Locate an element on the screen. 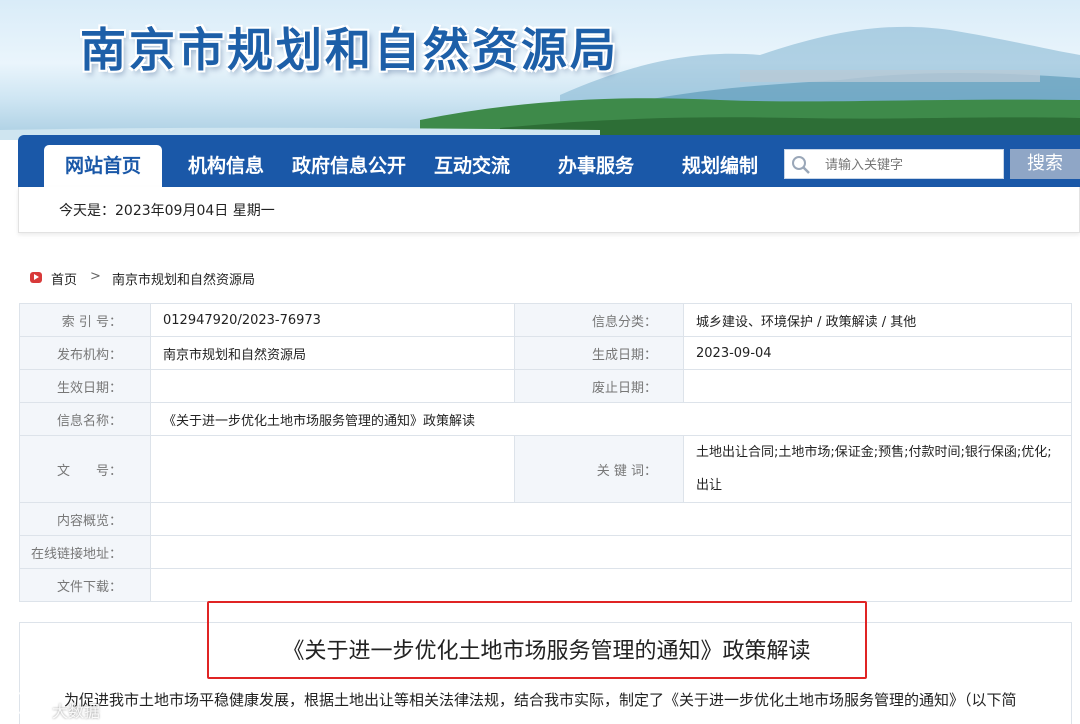 The image size is (1080, 724). abolished-date-label: 废止日期： is located at coordinates (599, 386).